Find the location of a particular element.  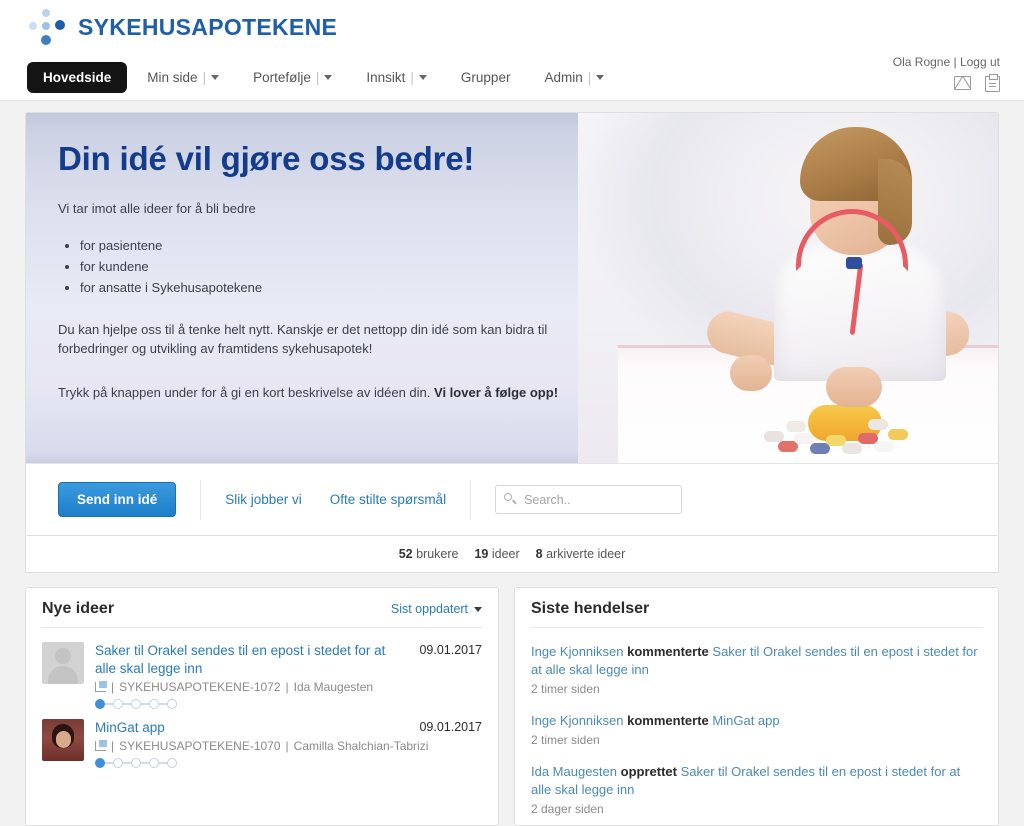

user-area: Ola Rogne | Logg ut is located at coordinates (946, 73).